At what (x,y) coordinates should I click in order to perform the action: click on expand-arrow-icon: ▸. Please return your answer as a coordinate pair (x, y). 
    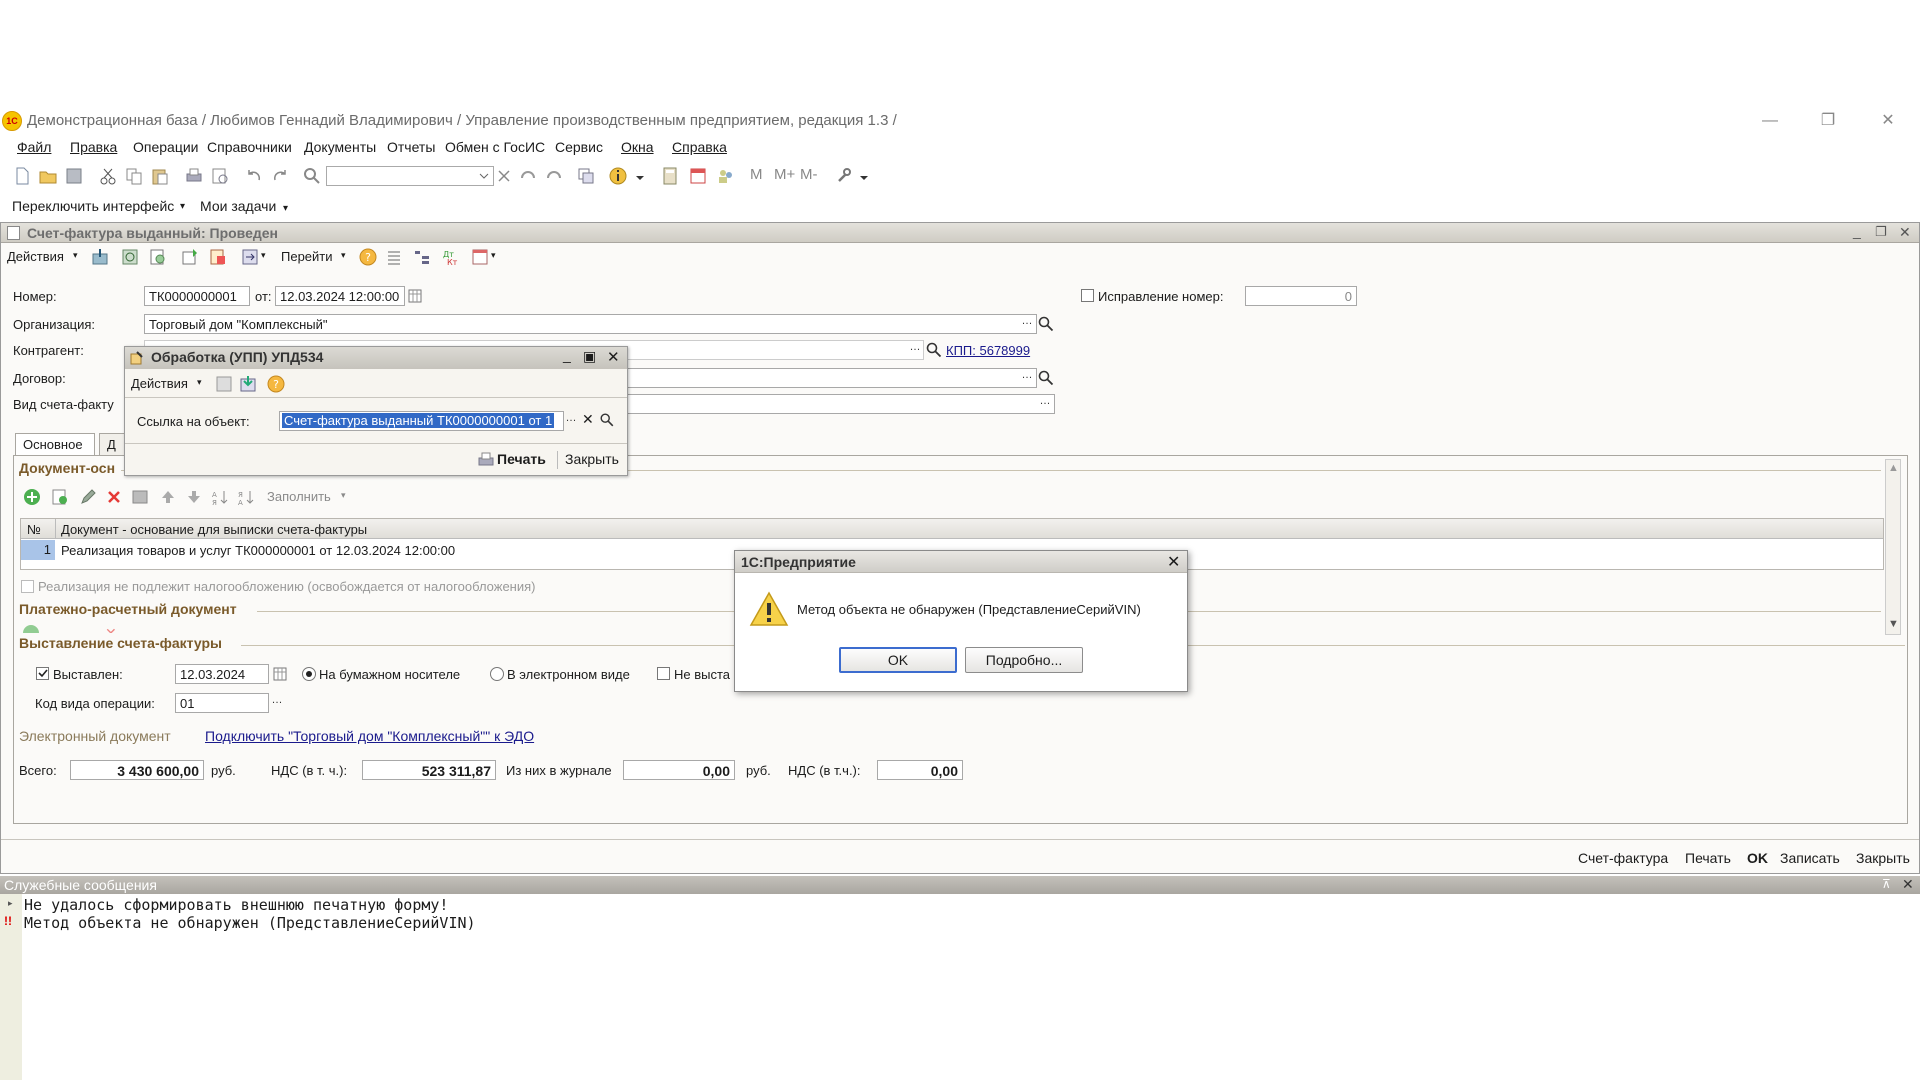
    Looking at the image, I should click on (10, 903).